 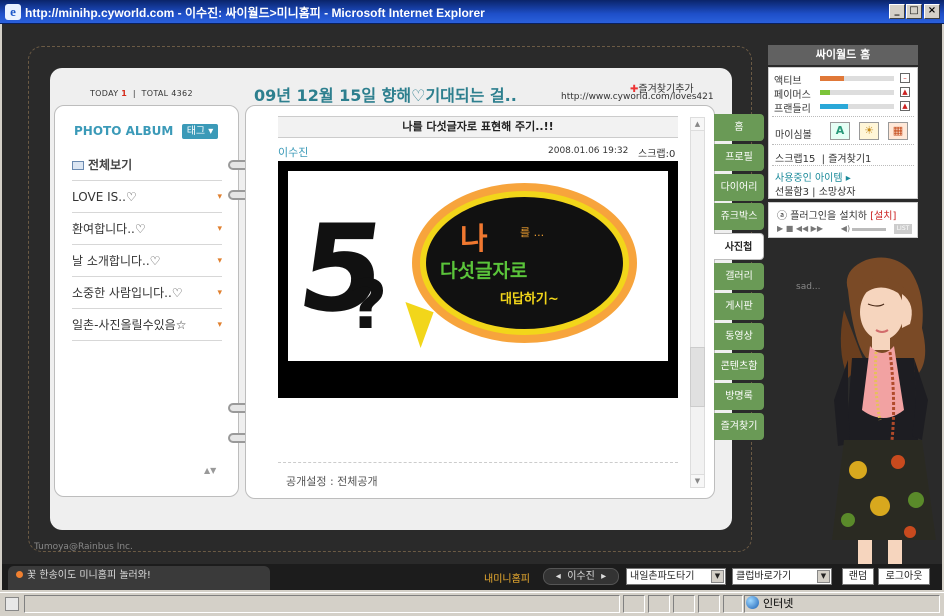 I want to click on next-icon: ▶▶, so click(x=817, y=228).